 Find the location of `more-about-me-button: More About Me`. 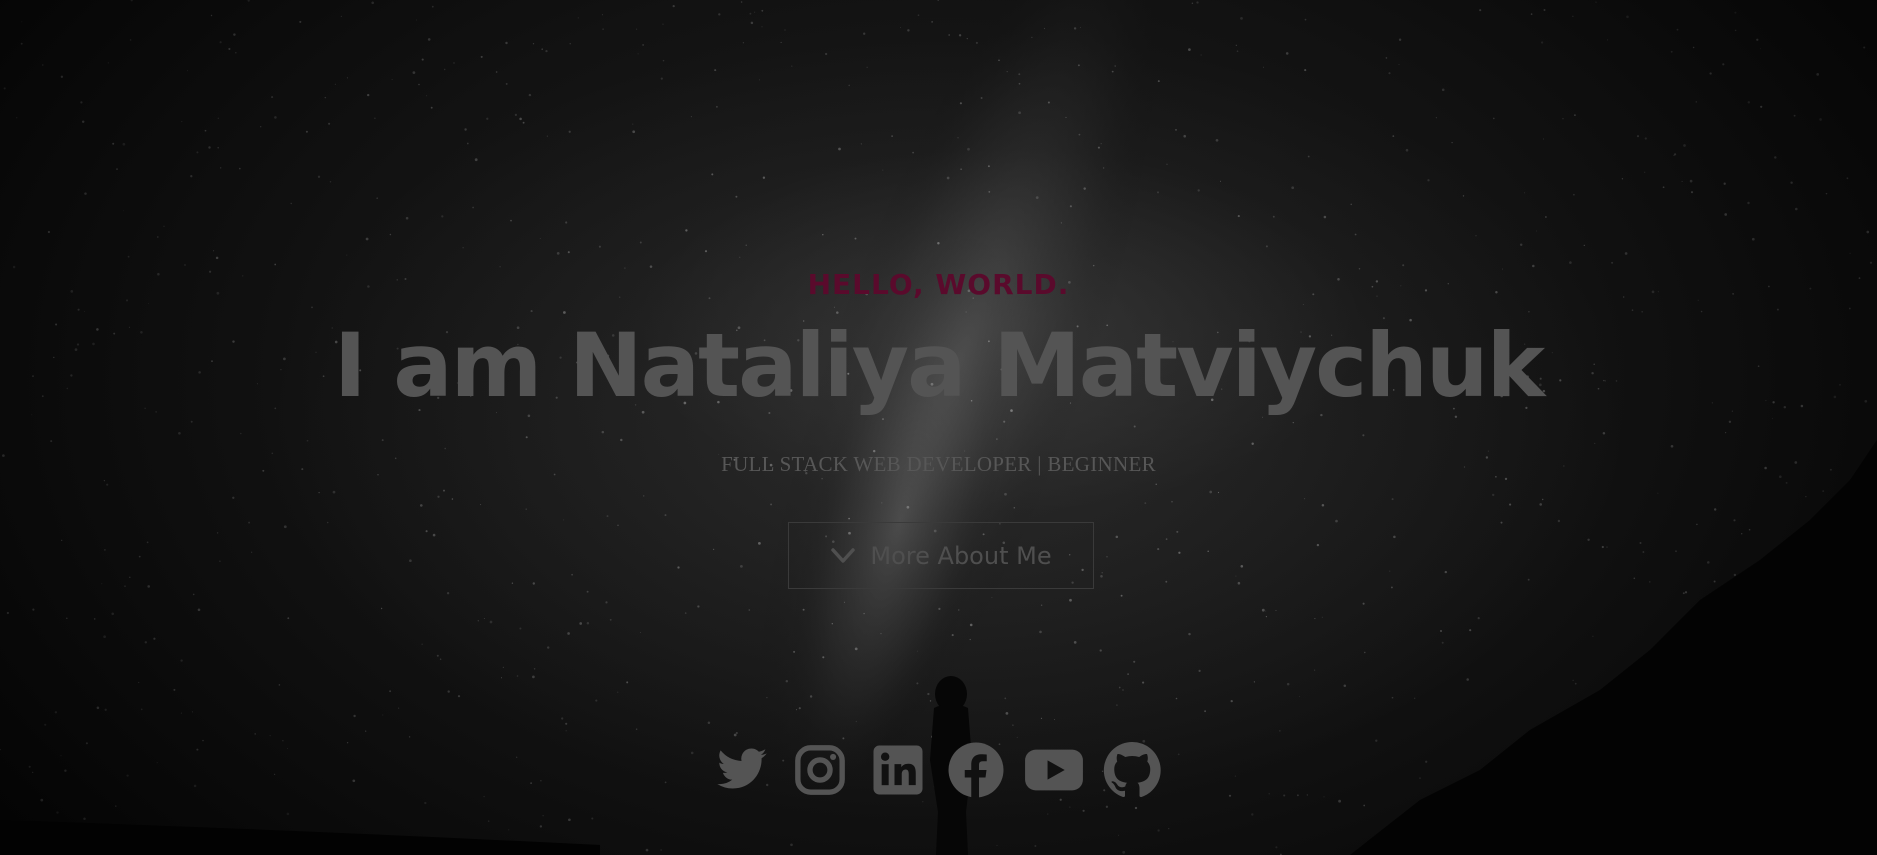

more-about-me-button: More About Me is located at coordinates (941, 555).